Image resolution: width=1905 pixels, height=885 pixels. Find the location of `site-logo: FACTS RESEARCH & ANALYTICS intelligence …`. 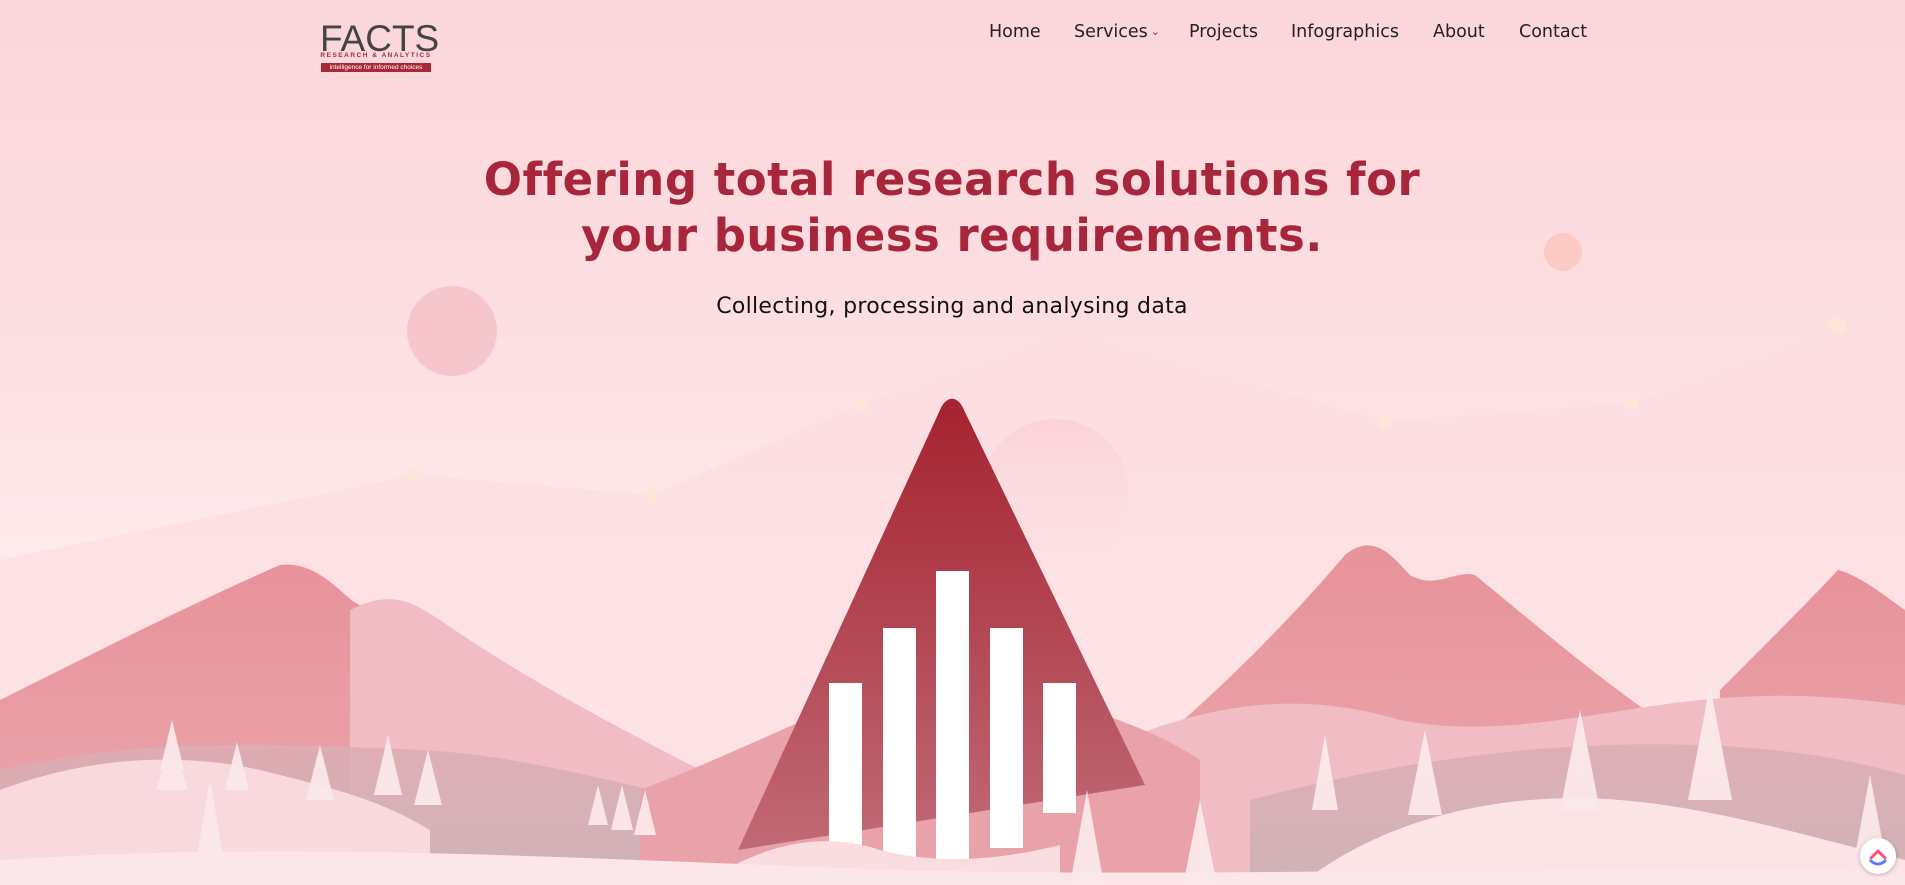

site-logo: FACTS RESEARCH & ANALYTICS intelligence … is located at coordinates (379, 46).